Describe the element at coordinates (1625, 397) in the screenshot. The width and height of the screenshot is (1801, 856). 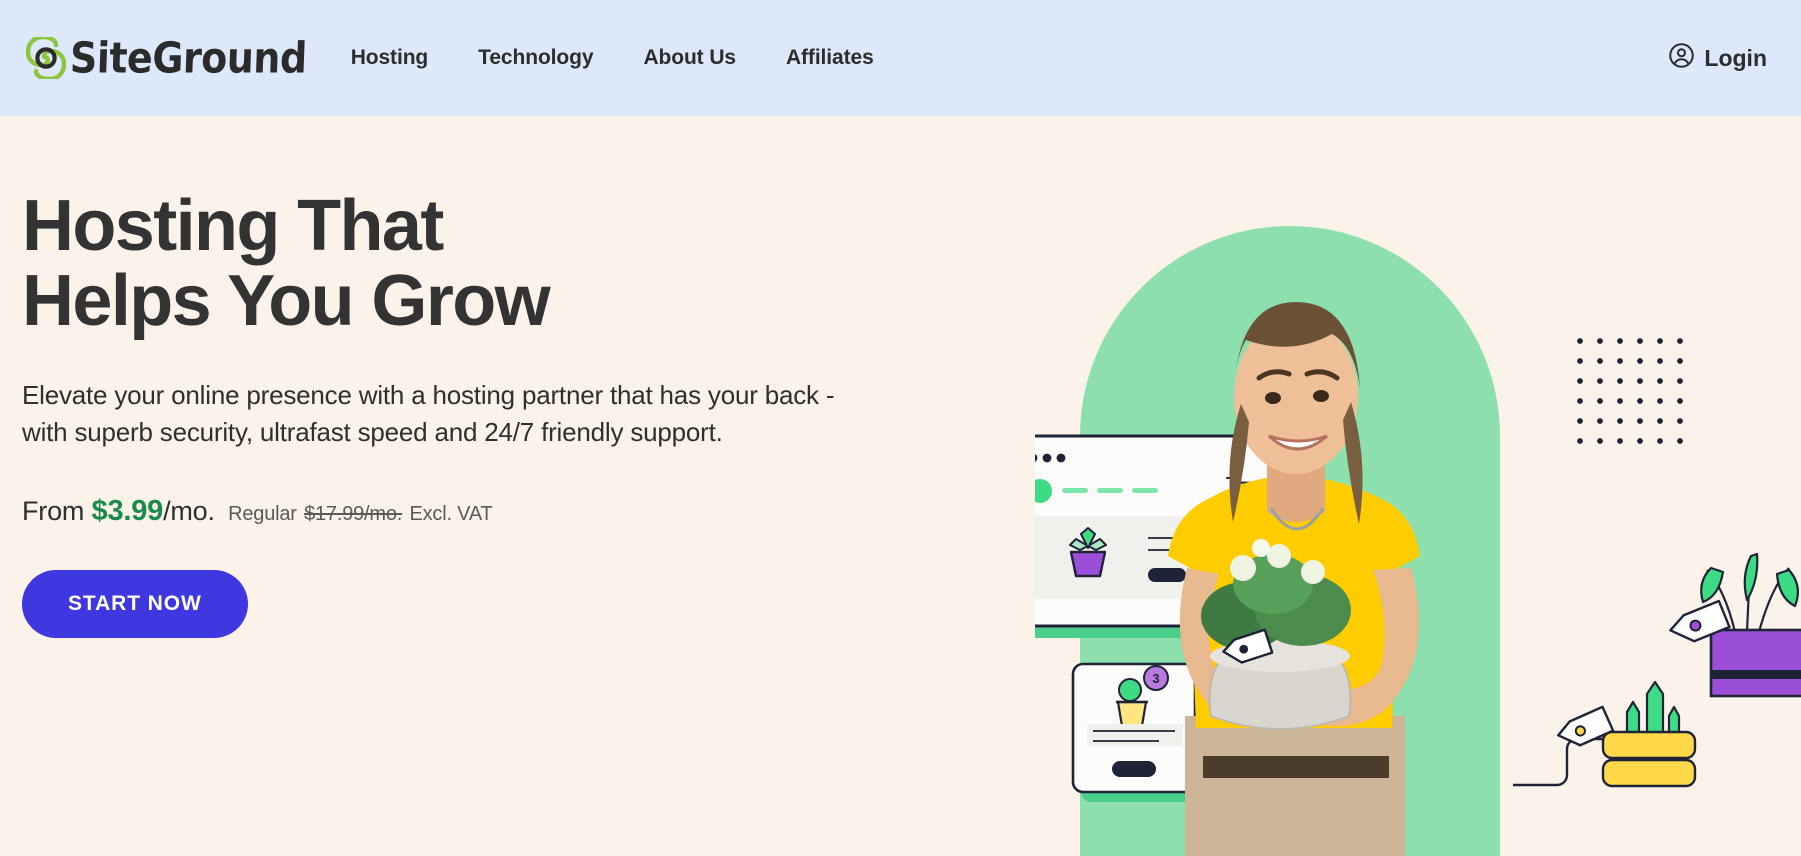
I see `dot-pattern-upper` at that location.